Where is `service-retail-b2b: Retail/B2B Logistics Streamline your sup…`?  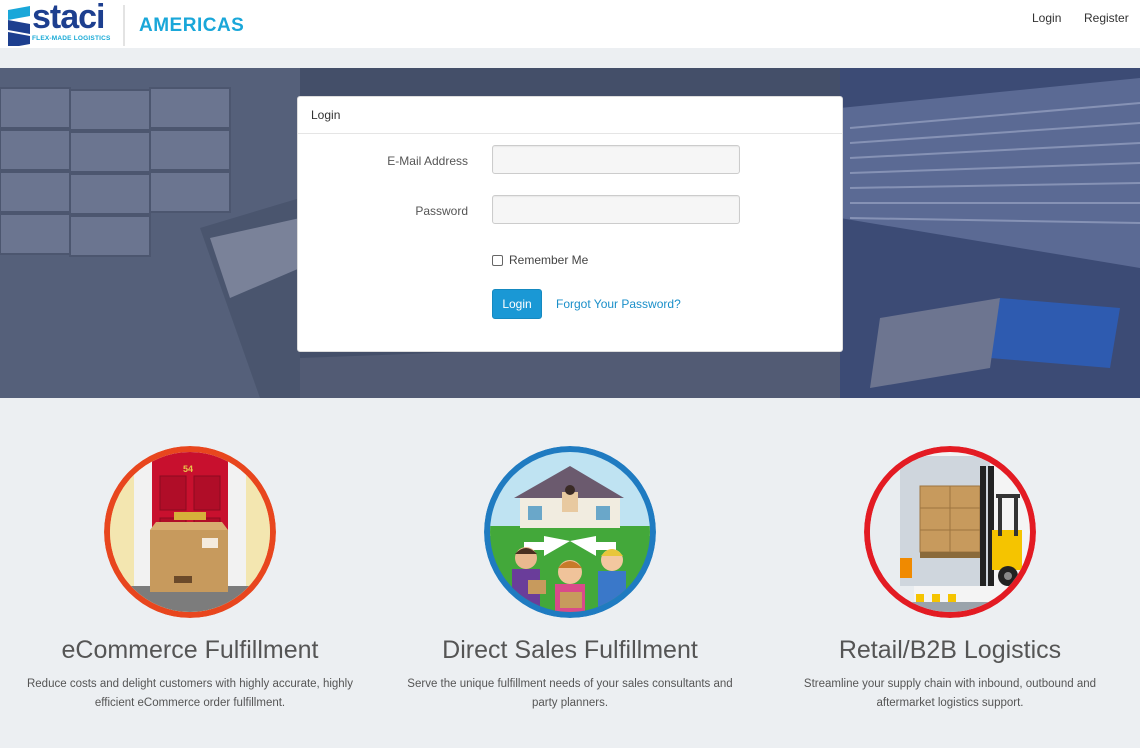
service-retail-b2b: Retail/B2B Logistics Streamline your sup… is located at coordinates (950, 579).